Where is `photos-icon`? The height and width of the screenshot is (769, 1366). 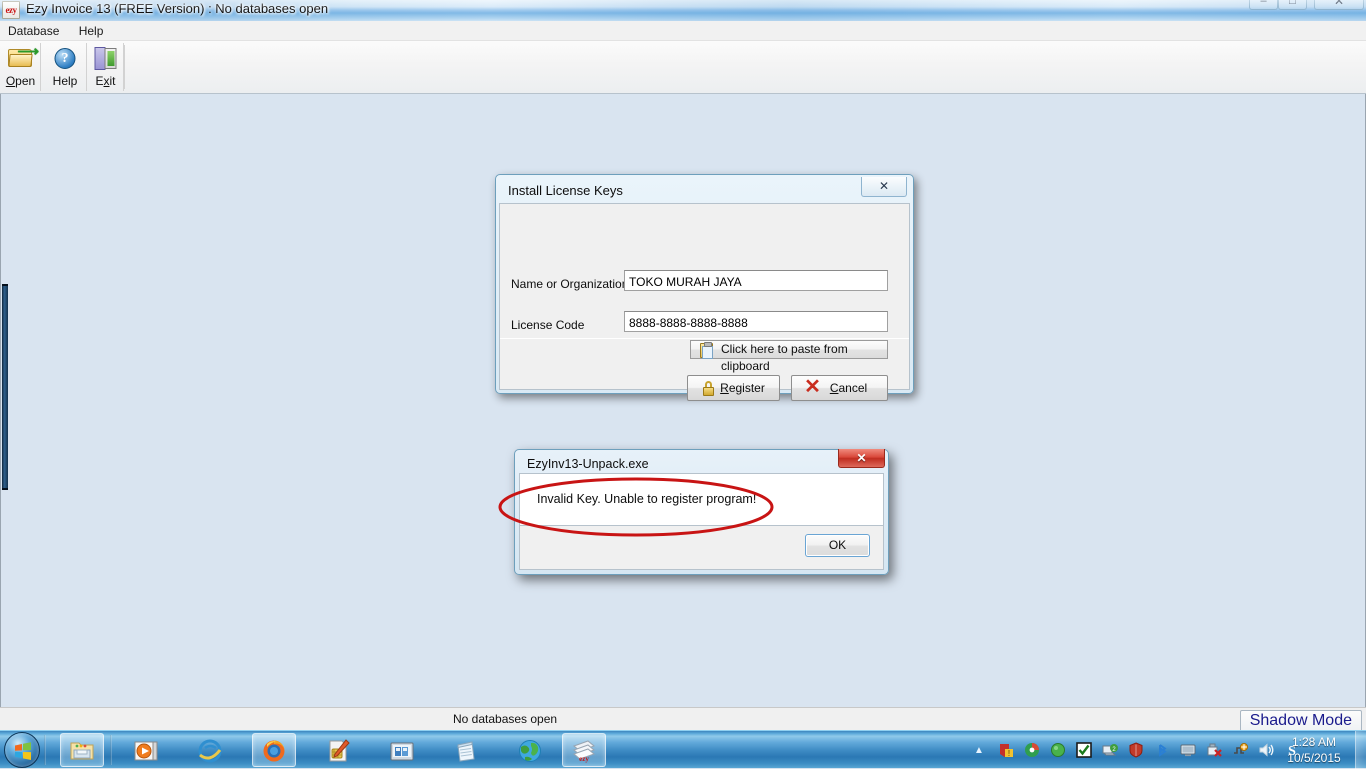
photos-icon is located at coordinates (402, 751).